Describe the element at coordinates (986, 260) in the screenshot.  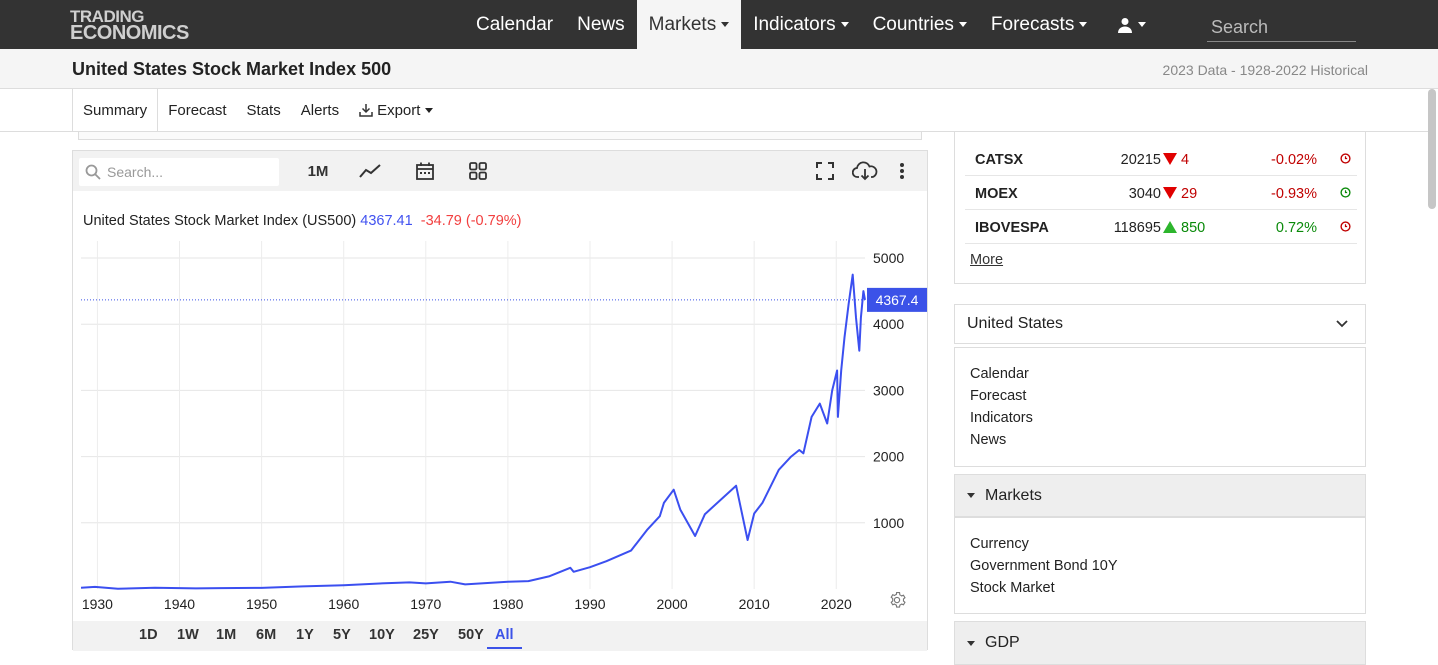
I see `more-link: More` at that location.